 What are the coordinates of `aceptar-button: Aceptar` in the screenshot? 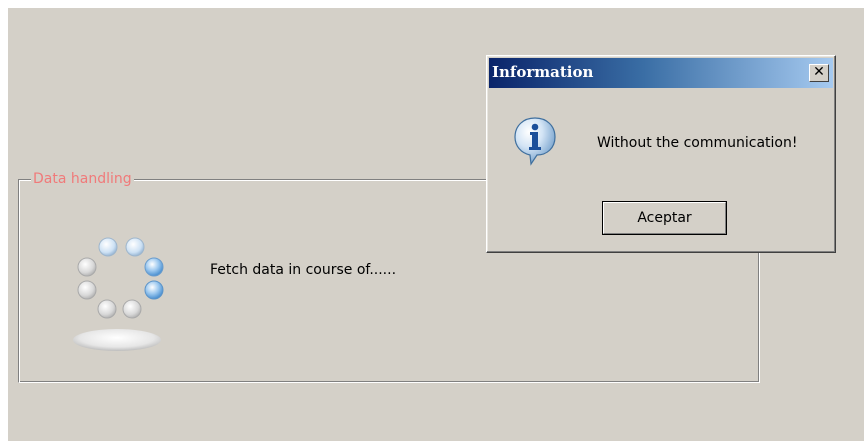 It's located at (664, 218).